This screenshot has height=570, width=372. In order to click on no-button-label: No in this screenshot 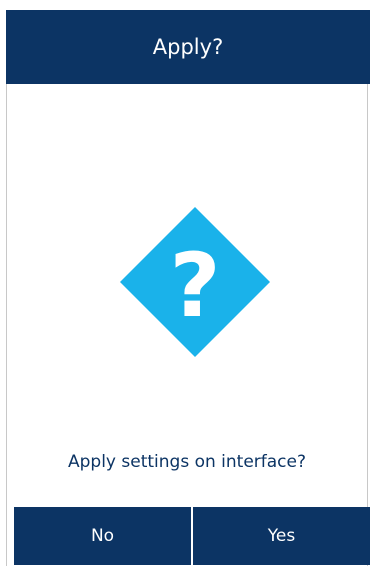, I will do `click(102, 536)`.